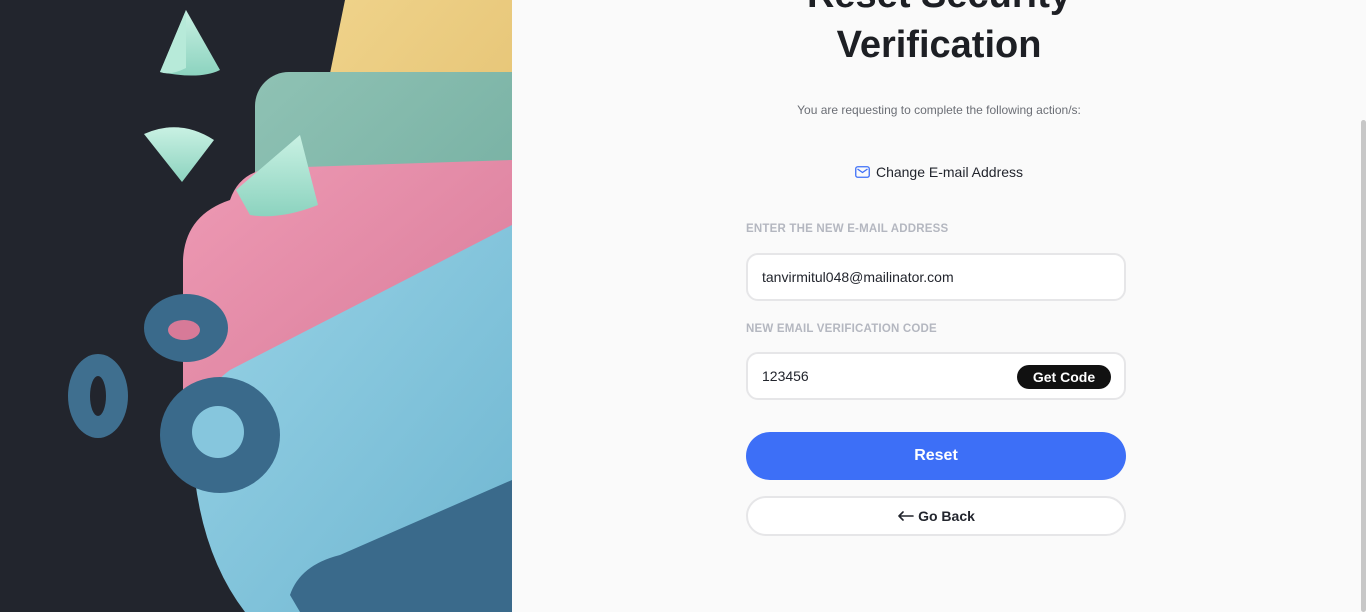 The width and height of the screenshot is (1366, 612). What do you see at coordinates (190, 43) in the screenshot?
I see `pyramid-top` at bounding box center [190, 43].